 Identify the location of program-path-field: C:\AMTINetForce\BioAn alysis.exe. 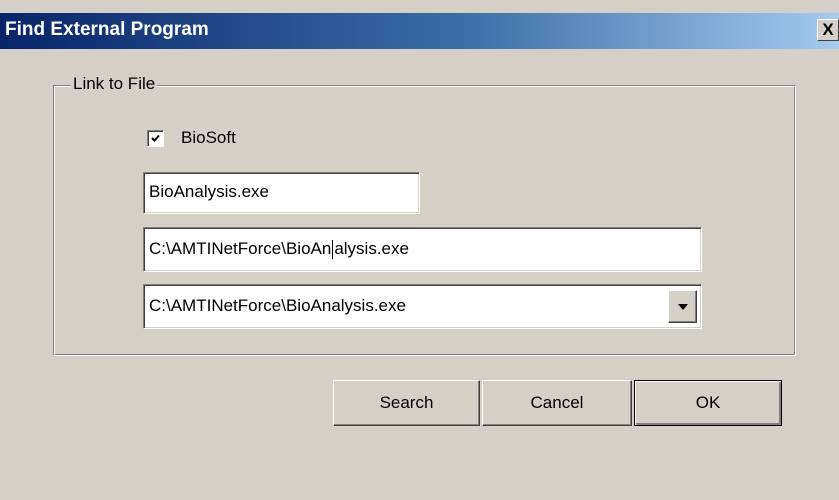
(422, 249).